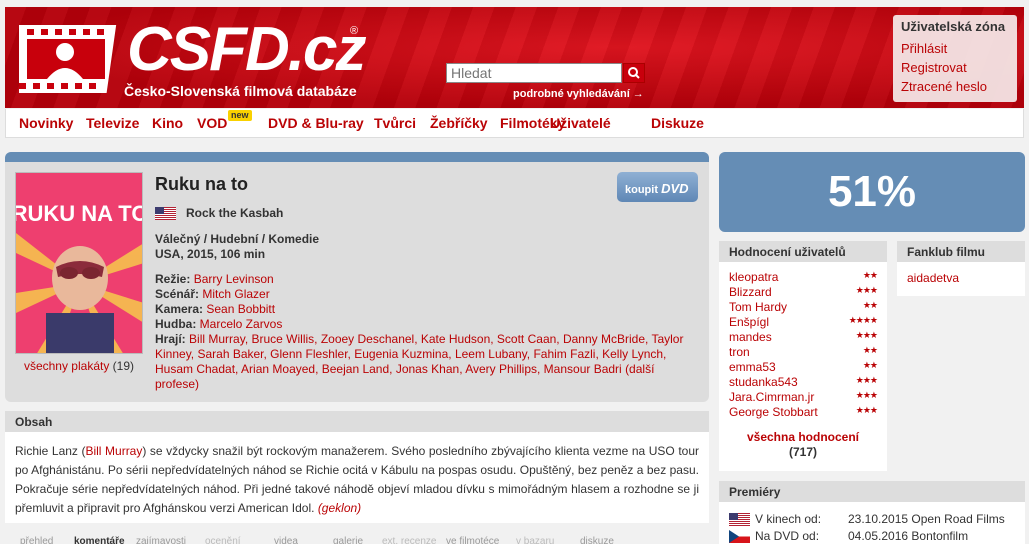 The image size is (1029, 544). What do you see at coordinates (955, 67) in the screenshot?
I see `register-link: Registrovat` at bounding box center [955, 67].